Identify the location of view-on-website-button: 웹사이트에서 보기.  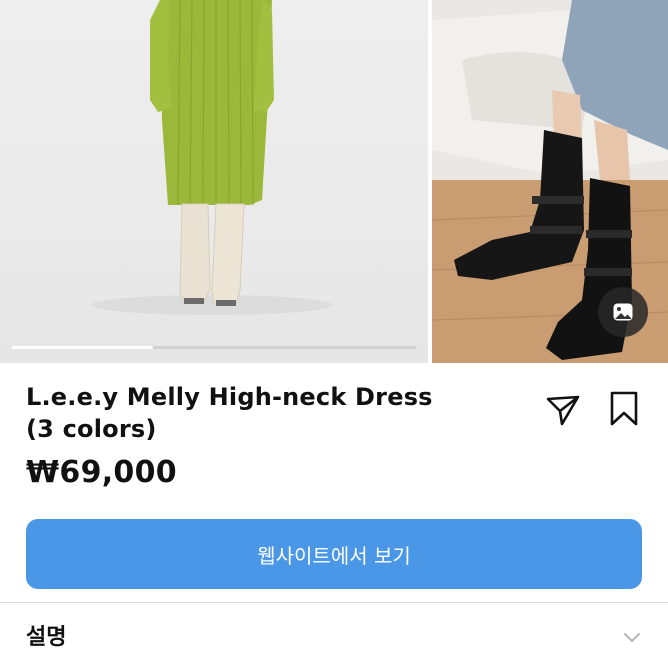
(334, 554).